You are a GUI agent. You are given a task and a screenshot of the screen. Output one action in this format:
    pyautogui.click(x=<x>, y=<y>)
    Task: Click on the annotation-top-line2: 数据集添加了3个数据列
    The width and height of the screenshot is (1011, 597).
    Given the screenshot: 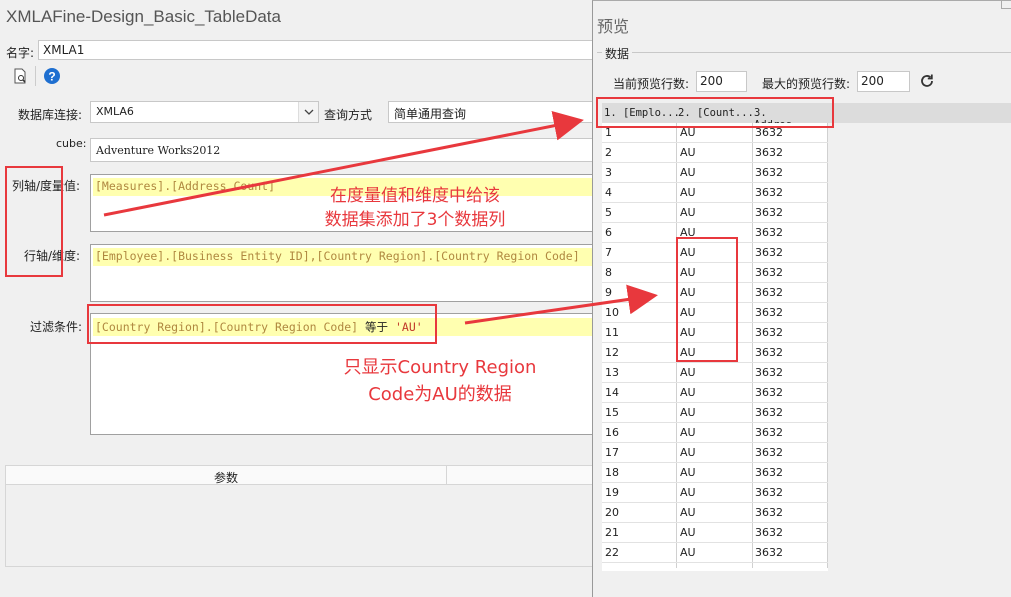 What is the action you would take?
    pyautogui.click(x=415, y=220)
    